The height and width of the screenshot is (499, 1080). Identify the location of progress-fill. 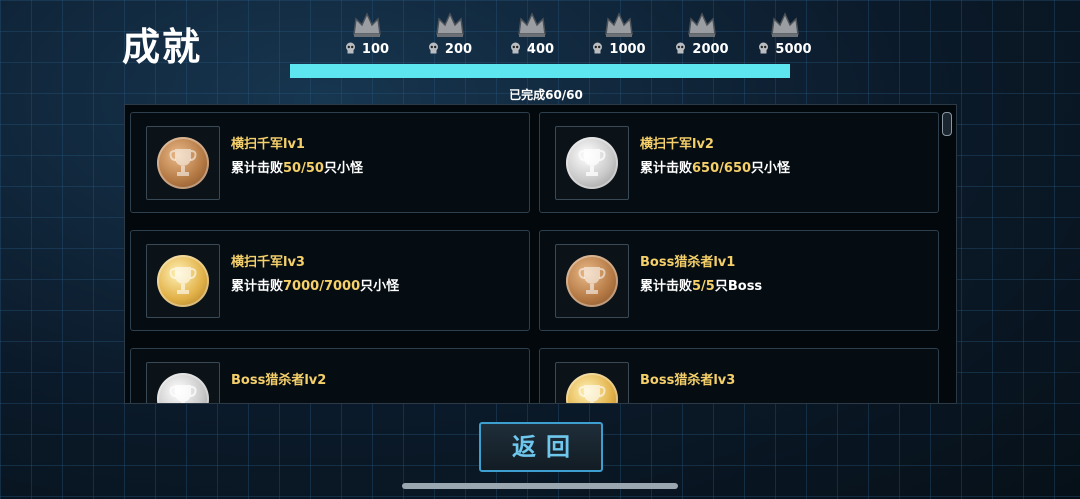
(540, 71).